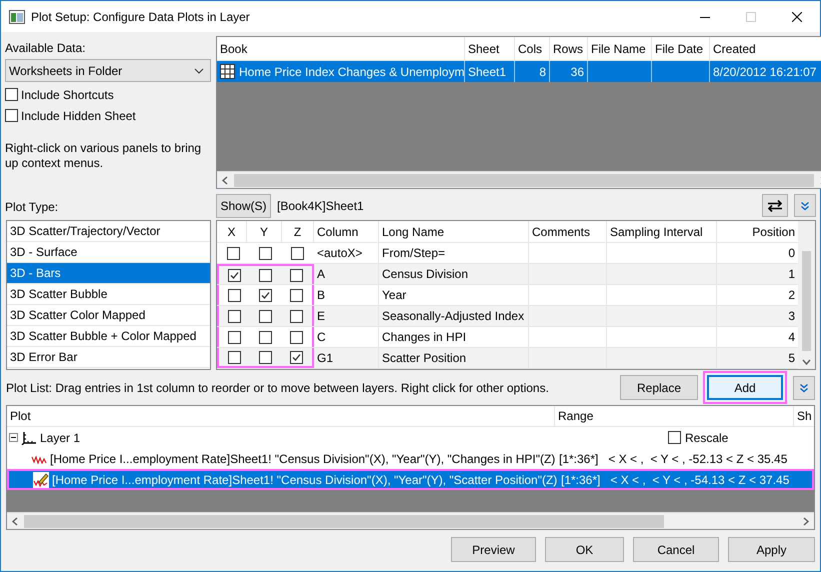 The width and height of the screenshot is (821, 572). Describe the element at coordinates (662, 231) in the screenshot. I see `column-header: Sampling Interval` at that location.